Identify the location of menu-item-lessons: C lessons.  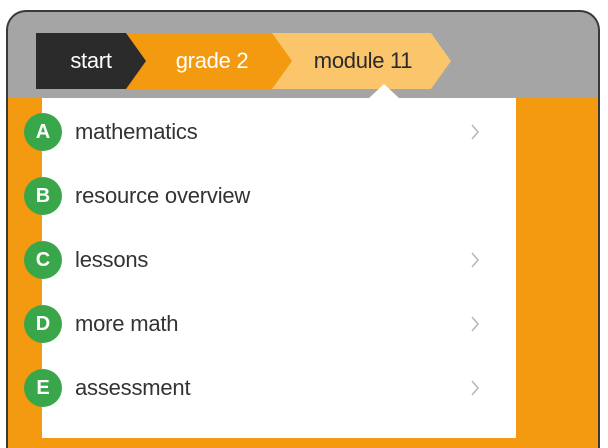
(270, 260).